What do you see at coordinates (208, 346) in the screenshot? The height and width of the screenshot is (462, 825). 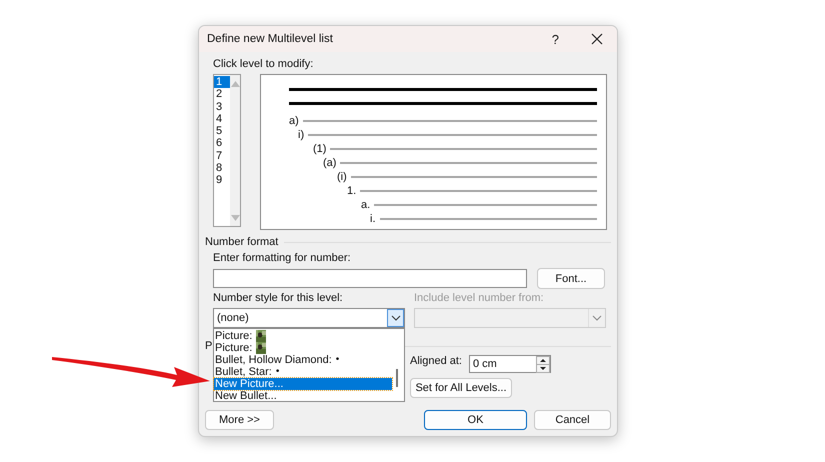 I see `section-title: P` at bounding box center [208, 346].